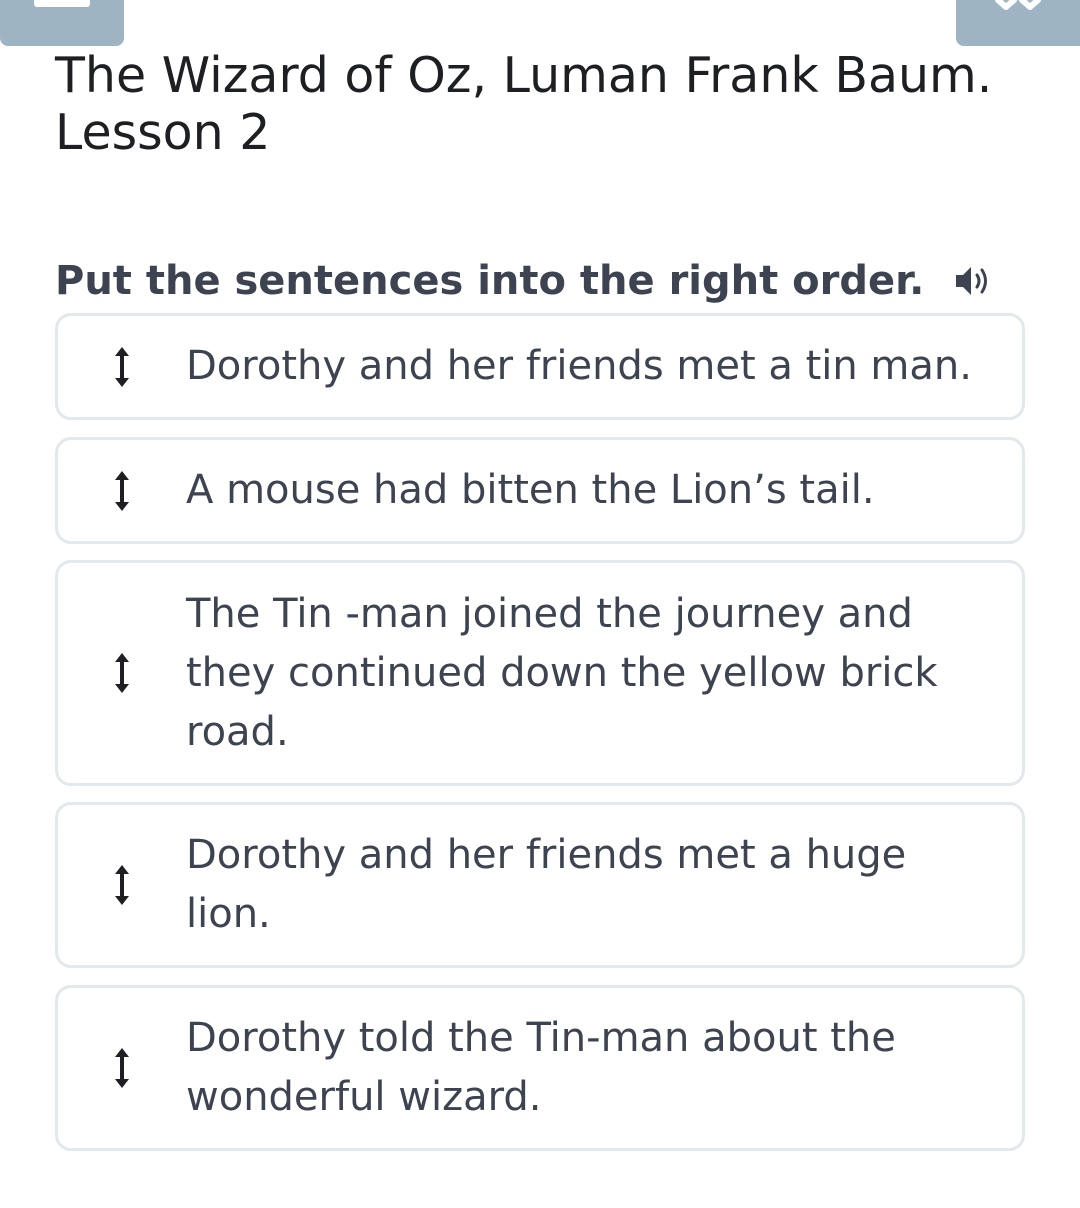  I want to click on task-instruction: Put the sentences into the right order., so click(525, 281).